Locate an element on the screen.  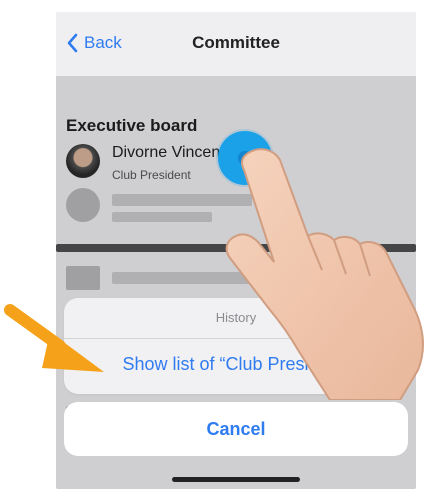
page-title: Committee is located at coordinates (236, 42).